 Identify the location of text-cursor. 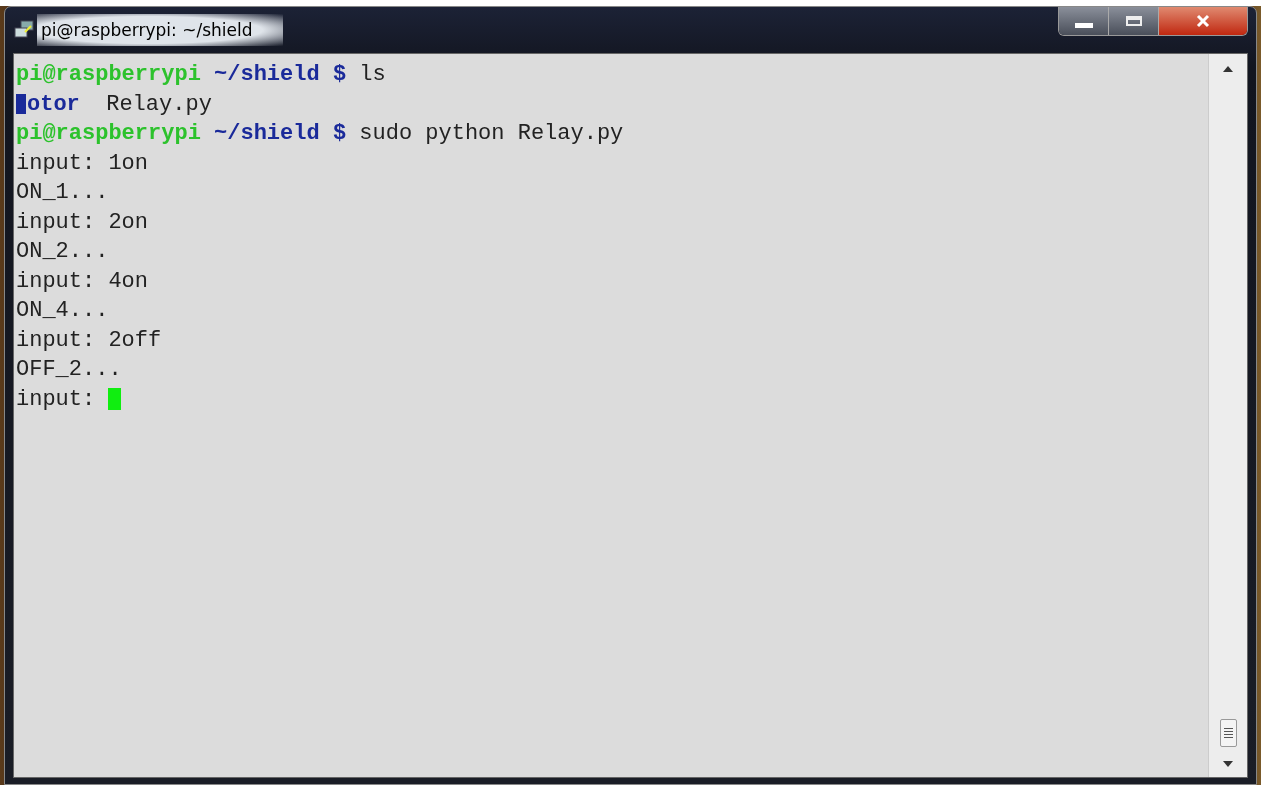
(115, 399).